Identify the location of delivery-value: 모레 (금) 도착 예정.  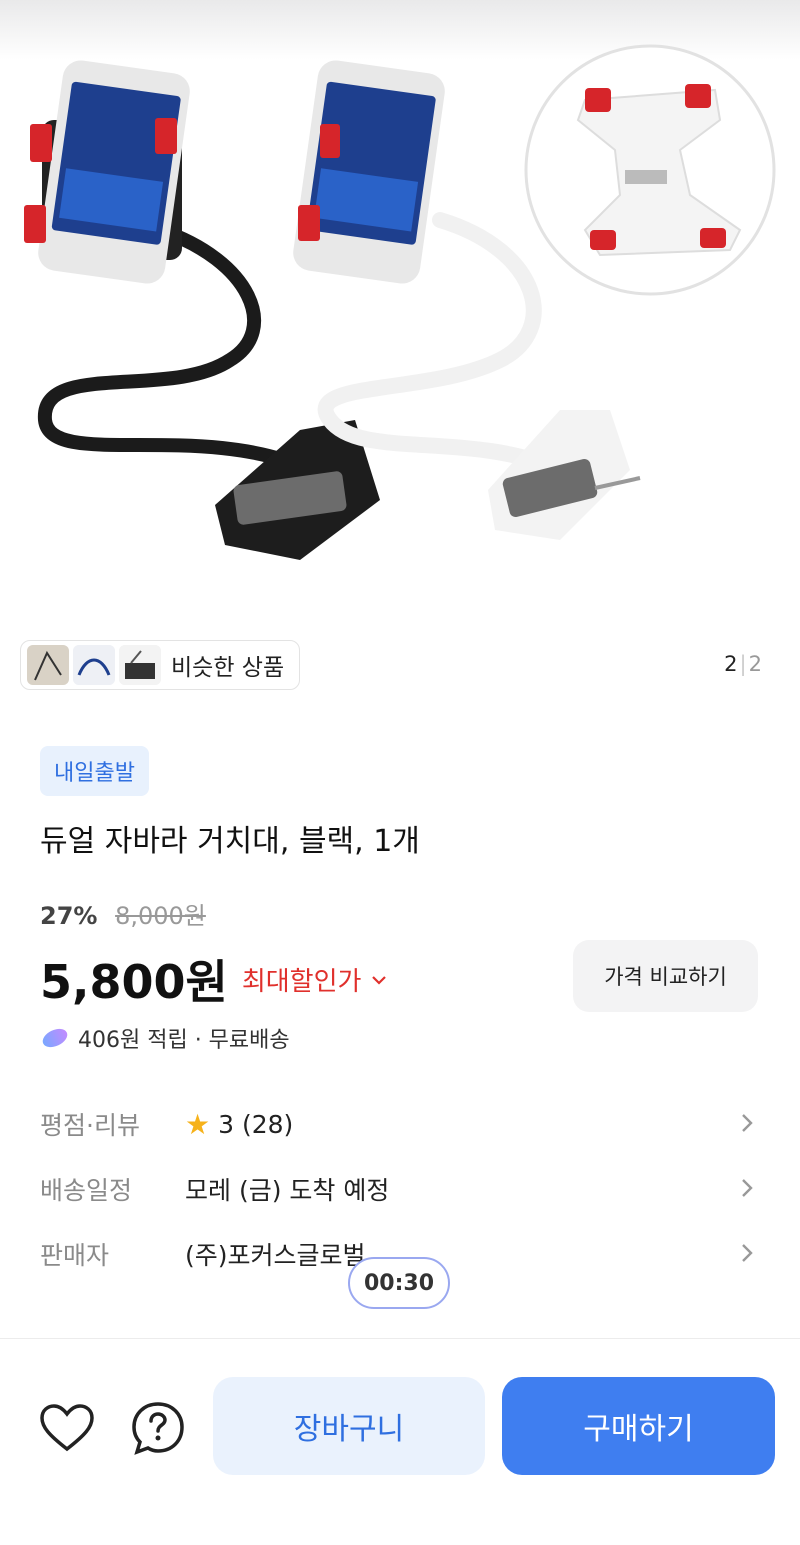
(287, 1190).